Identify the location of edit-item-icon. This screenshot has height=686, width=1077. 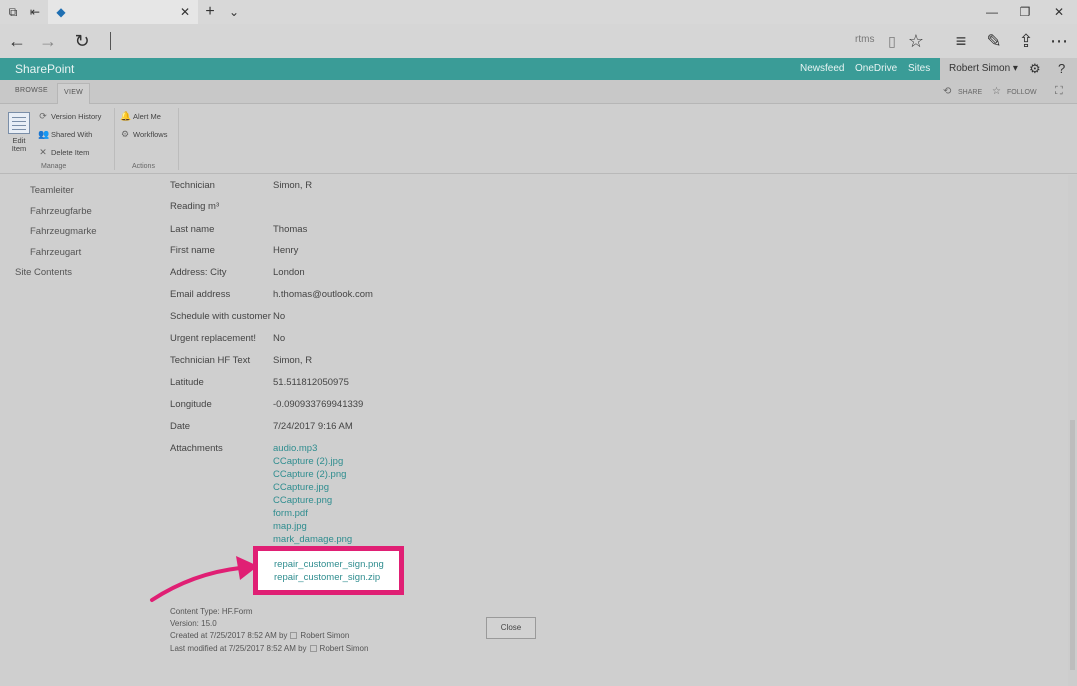
(19, 123).